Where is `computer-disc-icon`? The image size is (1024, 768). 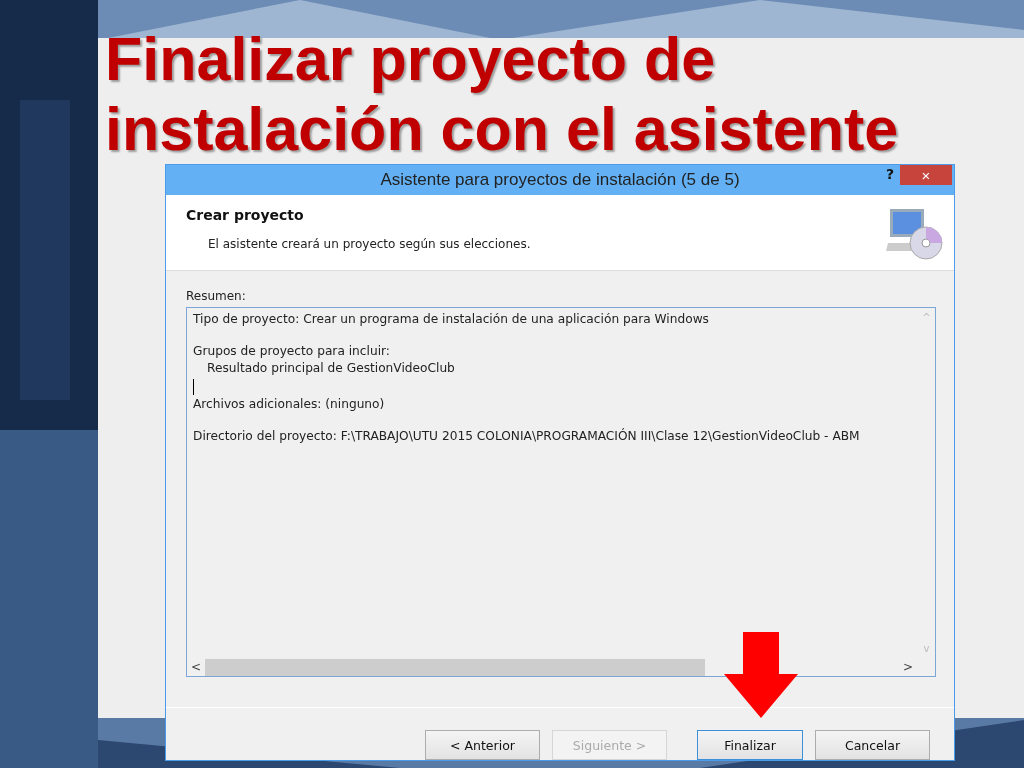 computer-disc-icon is located at coordinates (915, 234).